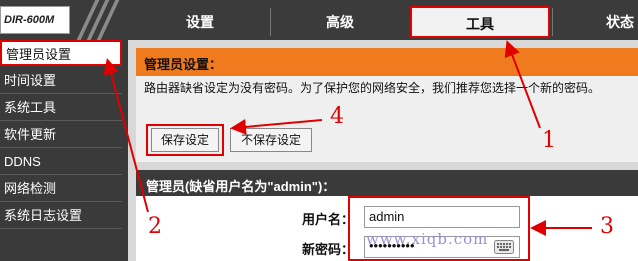 Image resolution: width=638 pixels, height=261 pixels. Describe the element at coordinates (337, 116) in the screenshot. I see `annotation-number-4: 4` at that location.